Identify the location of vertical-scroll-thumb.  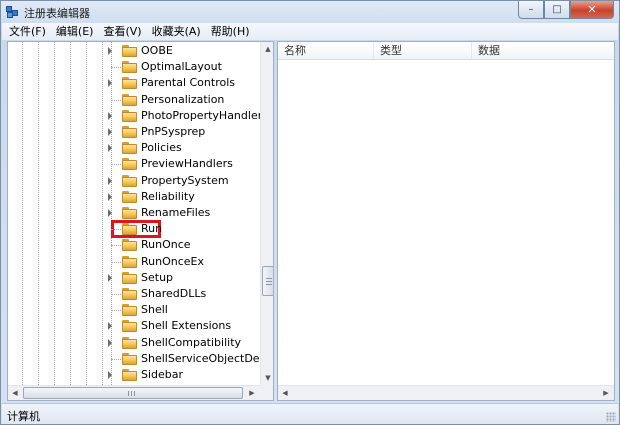
(267, 281).